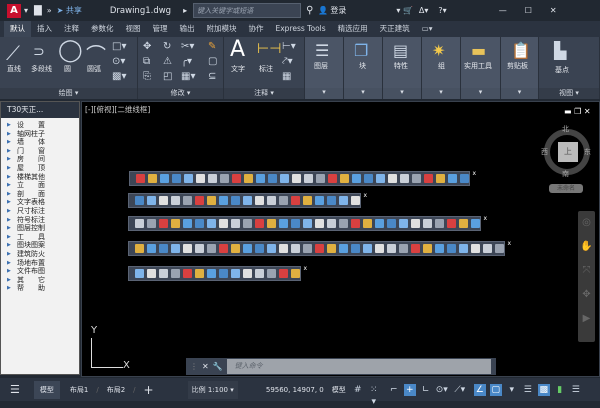 The image size is (600, 408). Describe the element at coordinates (40, 185) in the screenshot. I see `sidebar-item: ▶ 立 面` at that location.